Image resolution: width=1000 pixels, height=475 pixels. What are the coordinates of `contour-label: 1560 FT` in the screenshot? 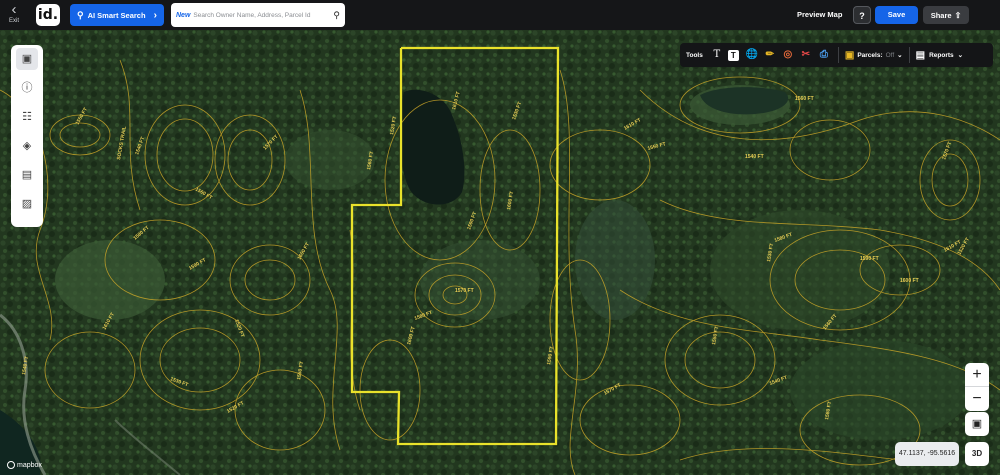 It's located at (804, 99).